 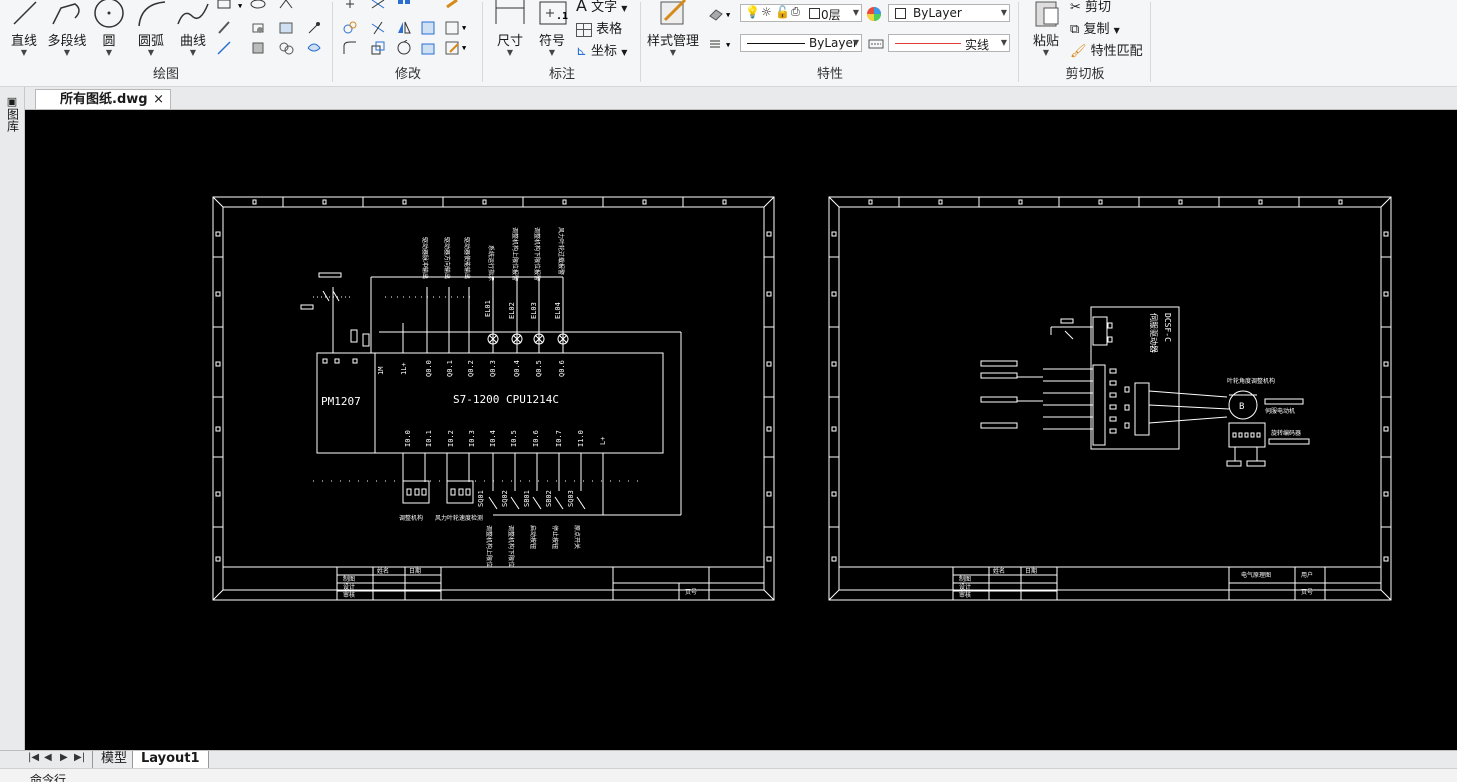 What do you see at coordinates (404, 48) in the screenshot?
I see `rotate-icon` at bounding box center [404, 48].